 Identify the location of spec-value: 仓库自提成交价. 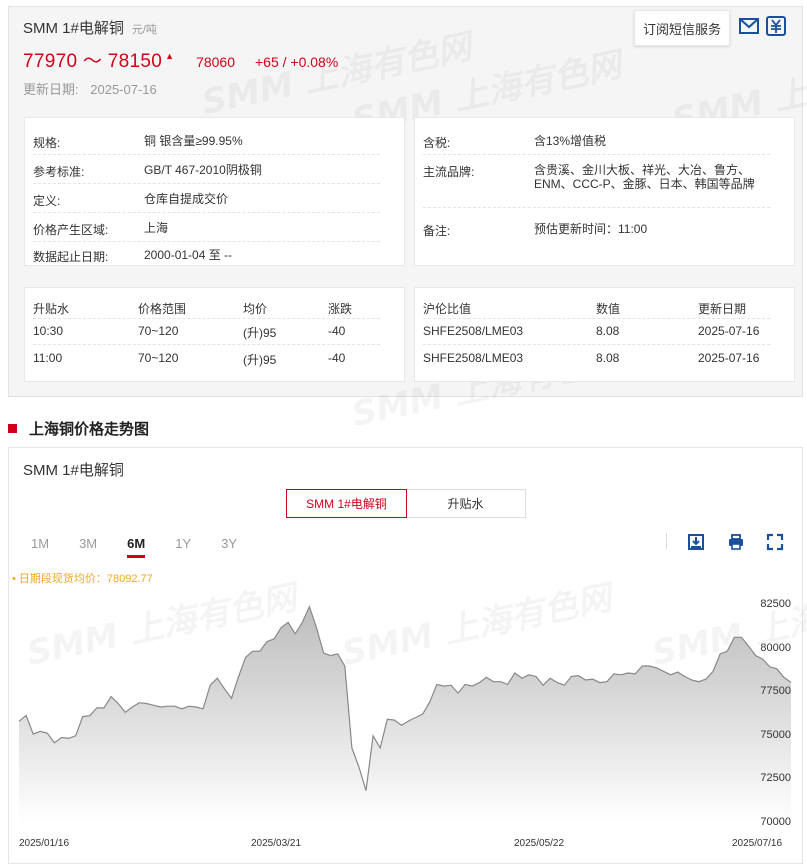
(186, 199).